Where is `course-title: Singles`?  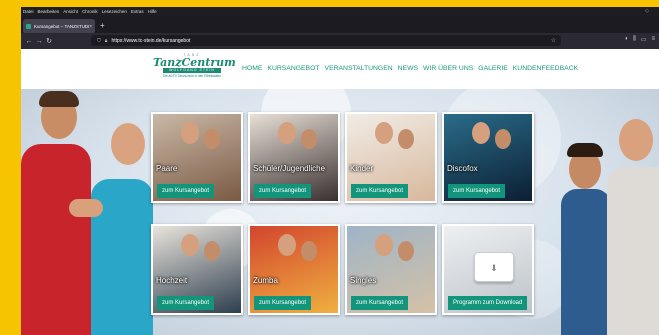 course-title: Singles is located at coordinates (363, 280).